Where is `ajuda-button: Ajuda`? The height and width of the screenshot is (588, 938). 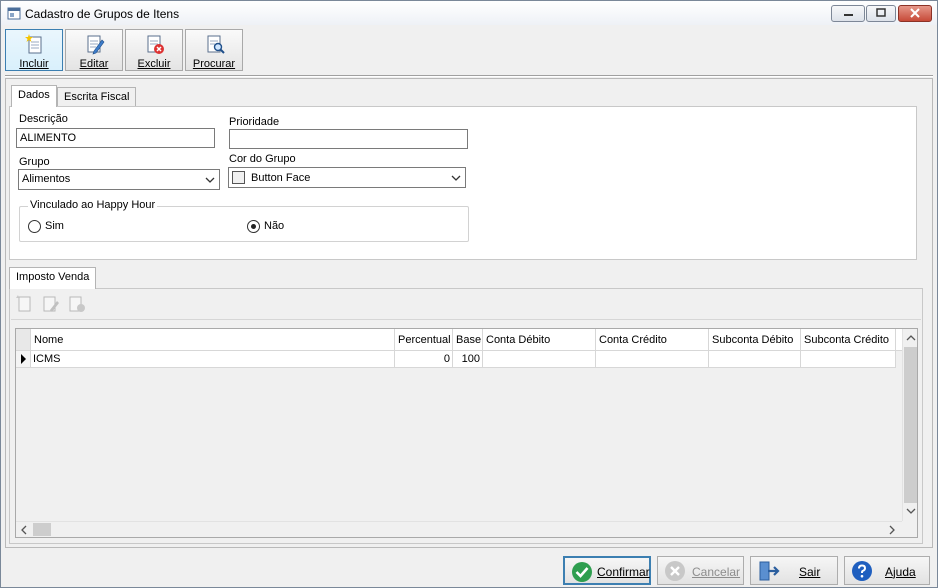 ajuda-button: Ajuda is located at coordinates (887, 570).